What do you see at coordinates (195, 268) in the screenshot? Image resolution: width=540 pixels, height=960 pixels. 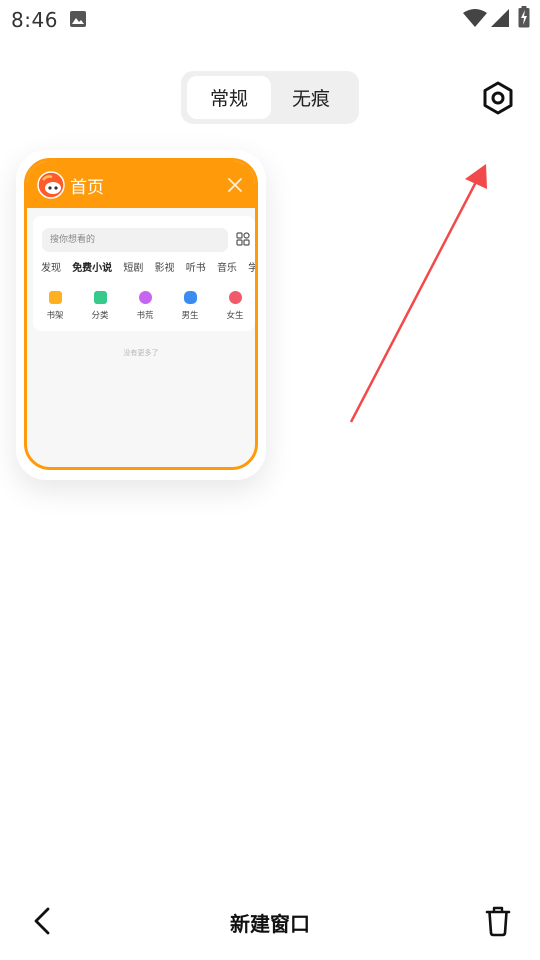 I see `preview-category: 听书` at bounding box center [195, 268].